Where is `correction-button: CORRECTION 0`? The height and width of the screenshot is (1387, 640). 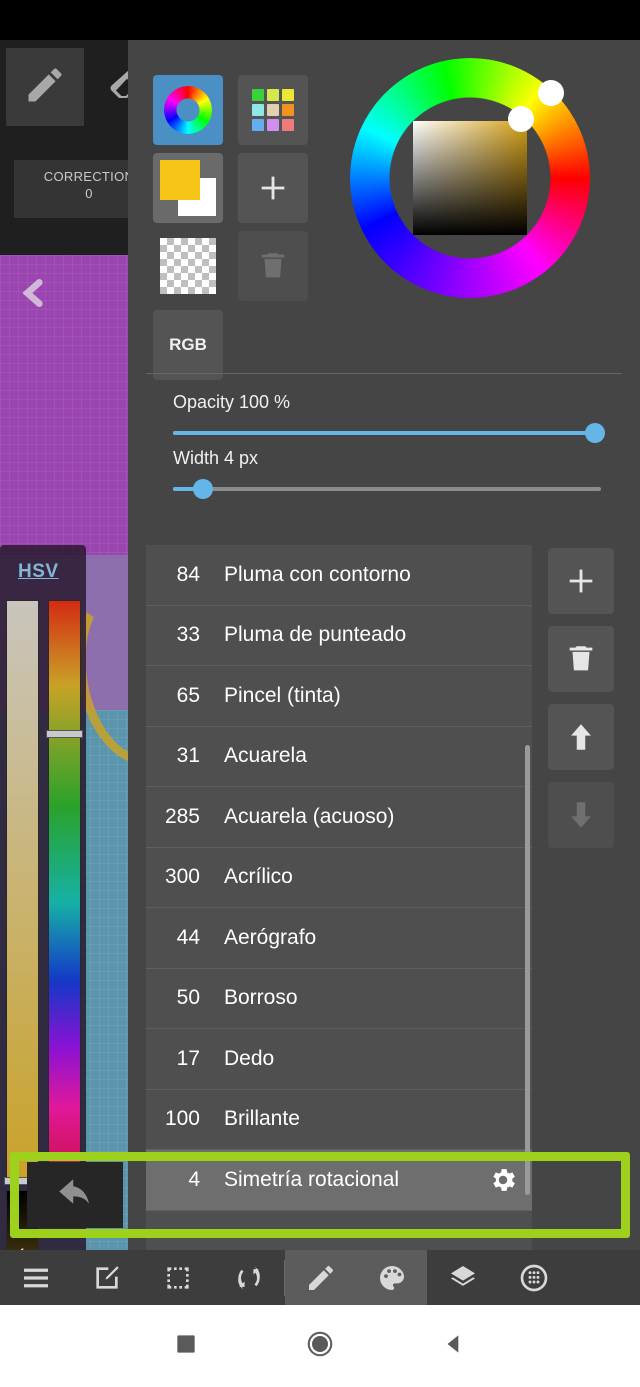 correction-button: CORRECTION 0 is located at coordinates (77, 189).